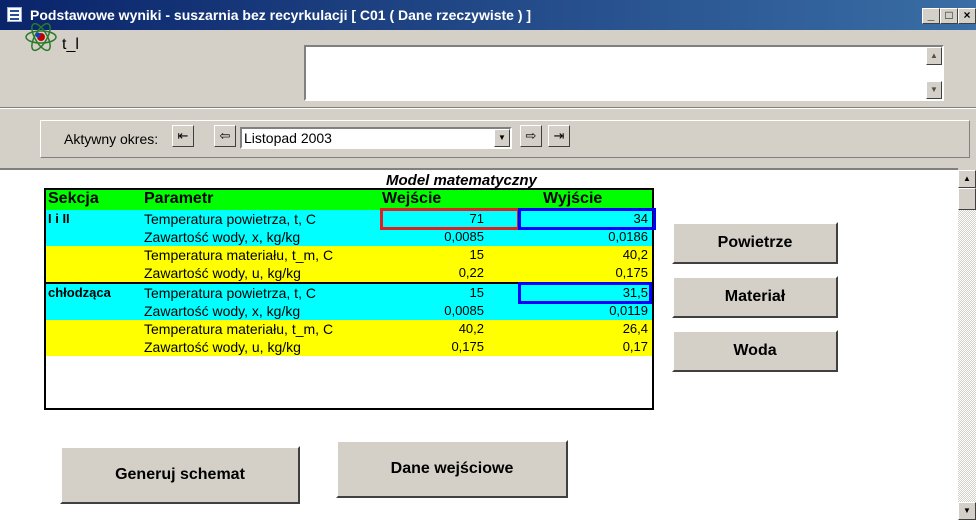 The image size is (976, 520). I want to click on generate-diagram-button: Generuj schemat, so click(180, 475).